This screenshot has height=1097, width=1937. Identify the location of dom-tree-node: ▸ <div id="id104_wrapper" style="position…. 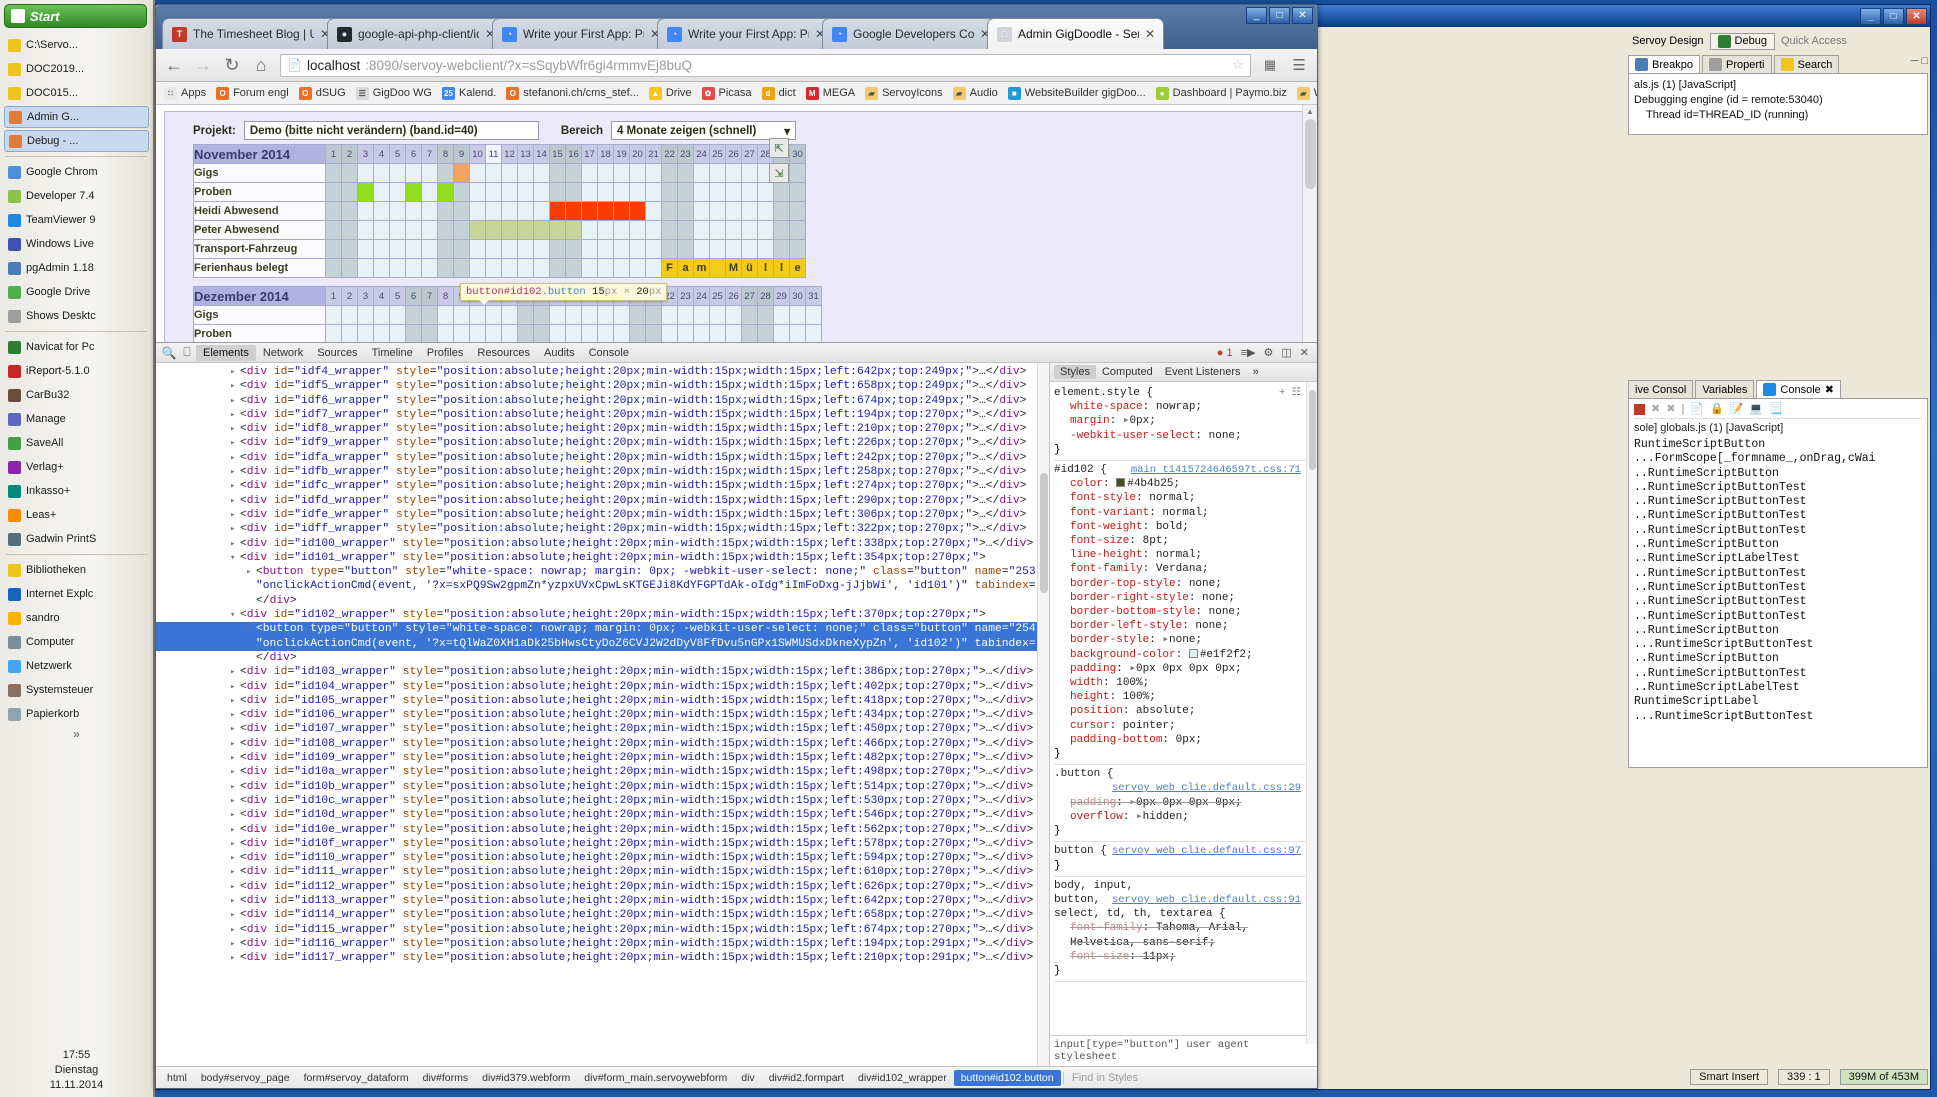
(602, 687).